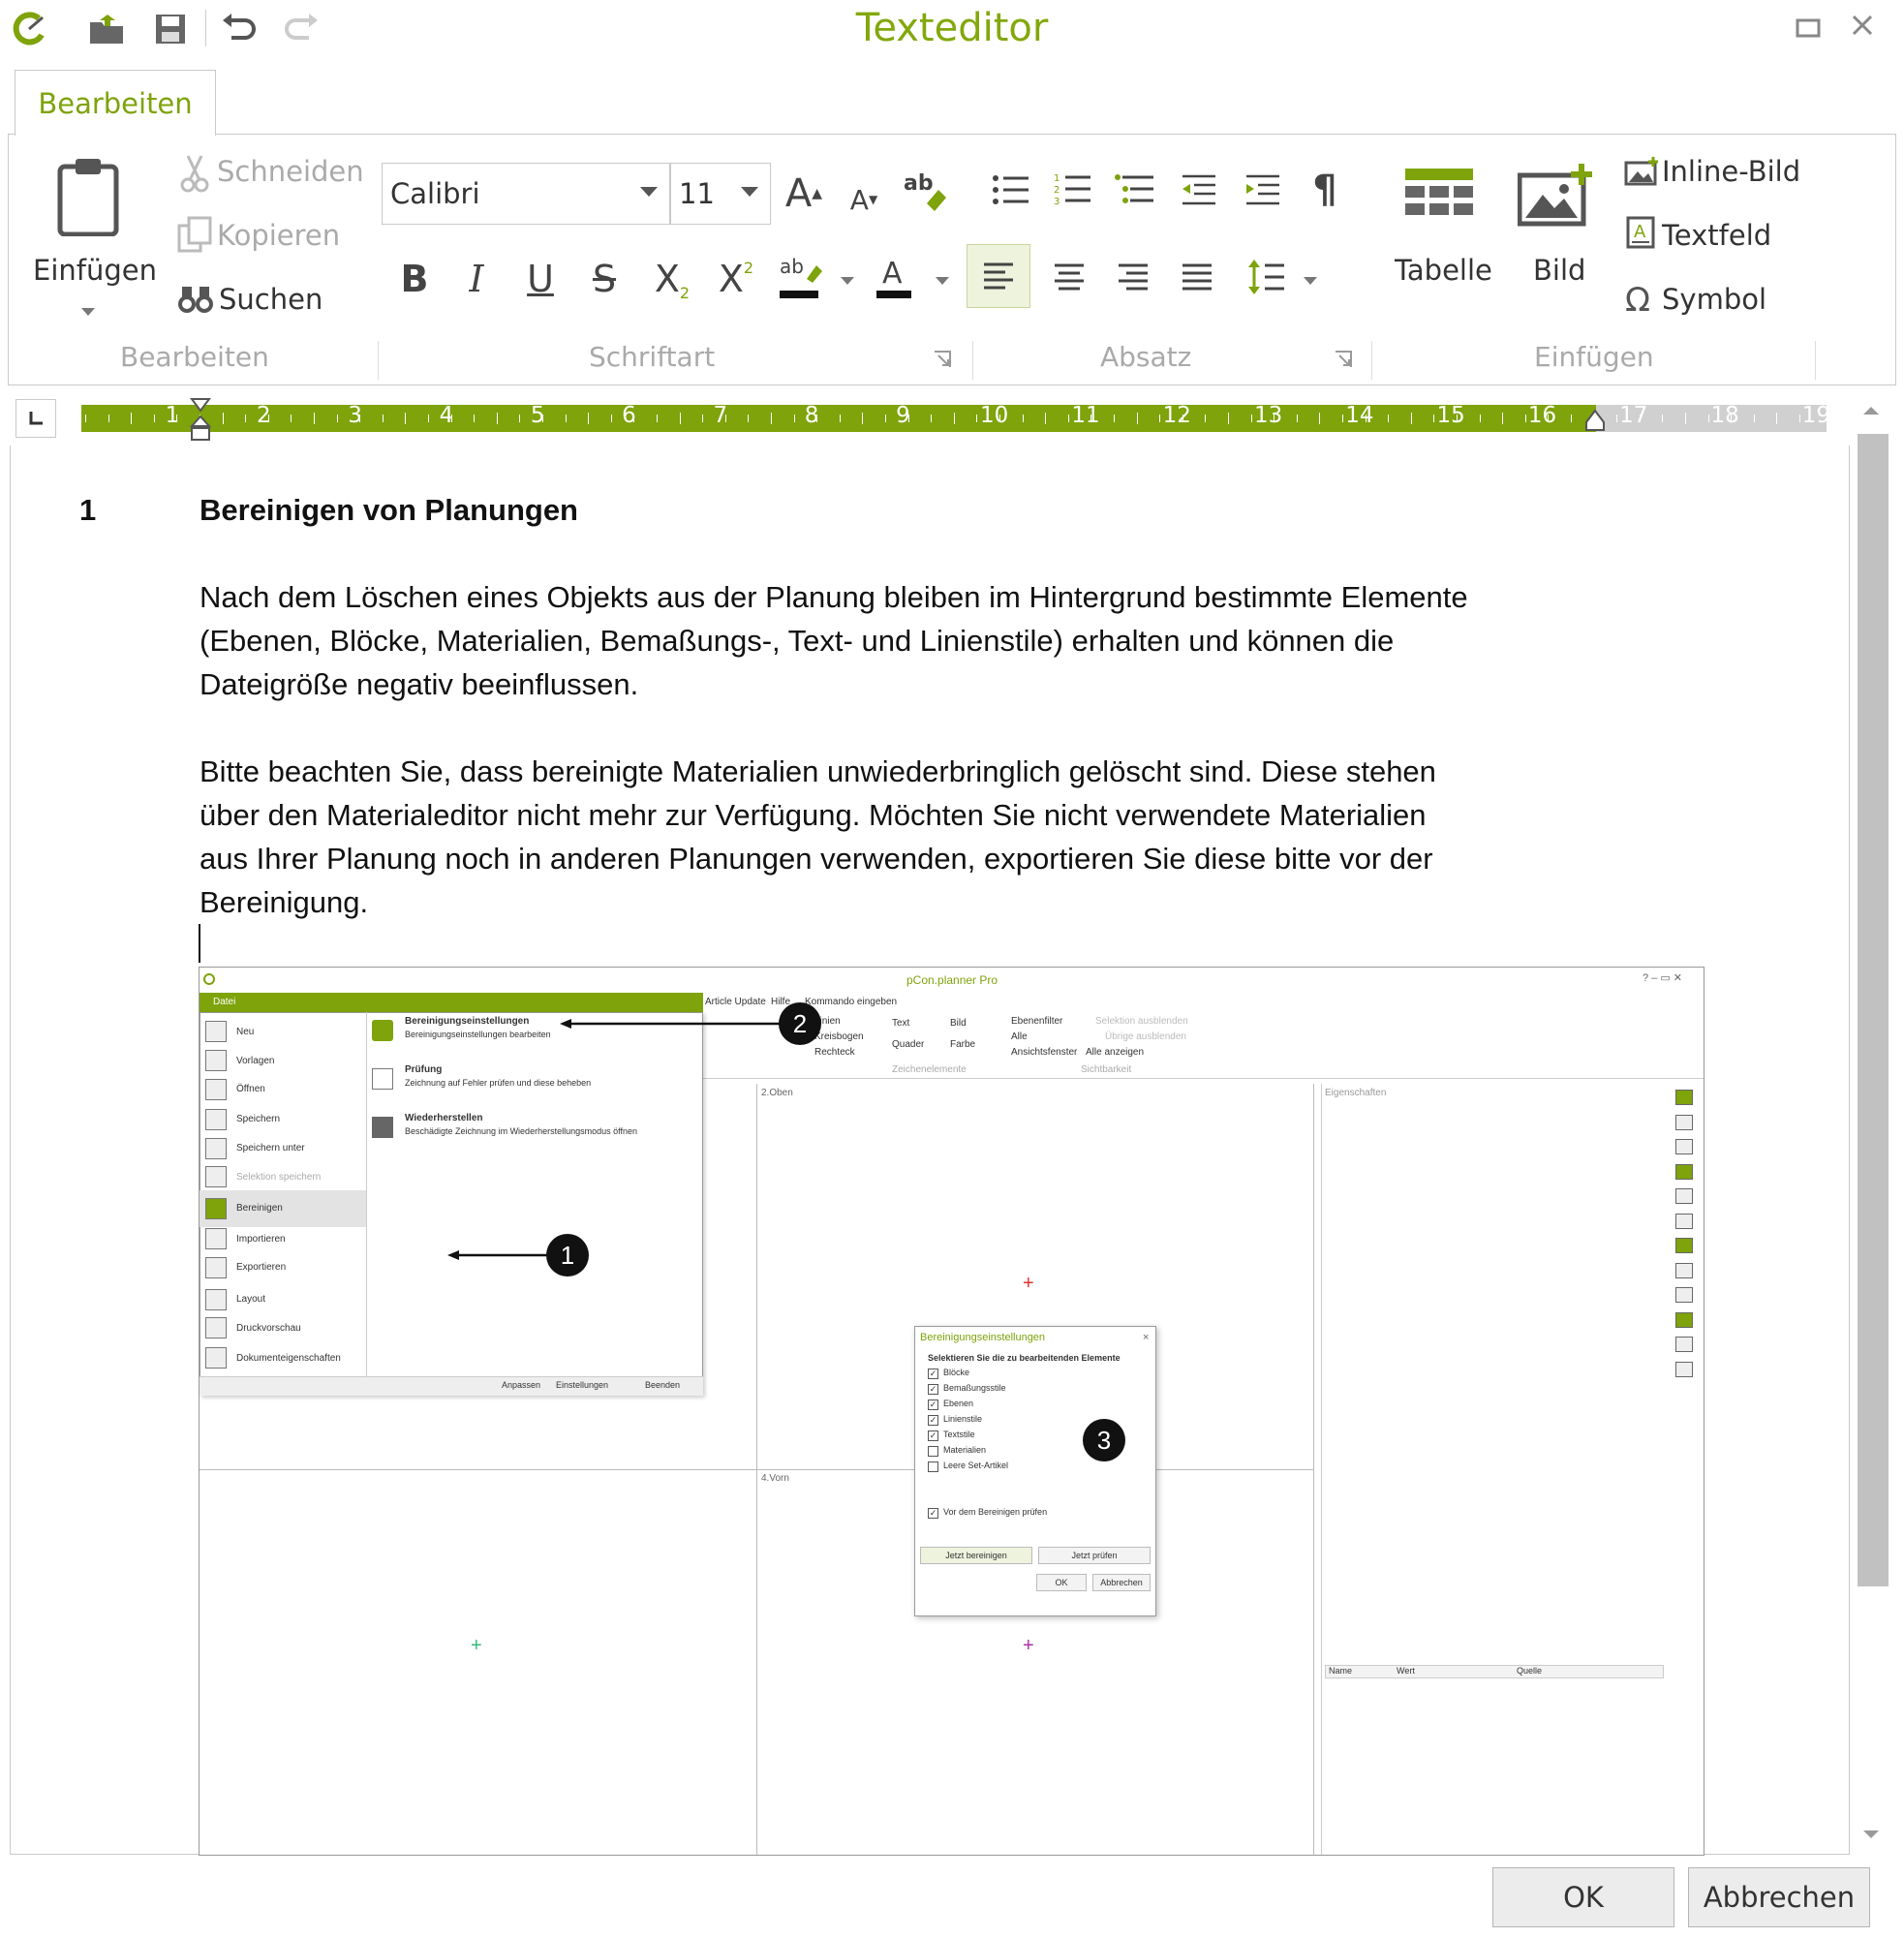 Image resolution: width=1904 pixels, height=1938 pixels. I want to click on increase-indent-icon, so click(1263, 190).